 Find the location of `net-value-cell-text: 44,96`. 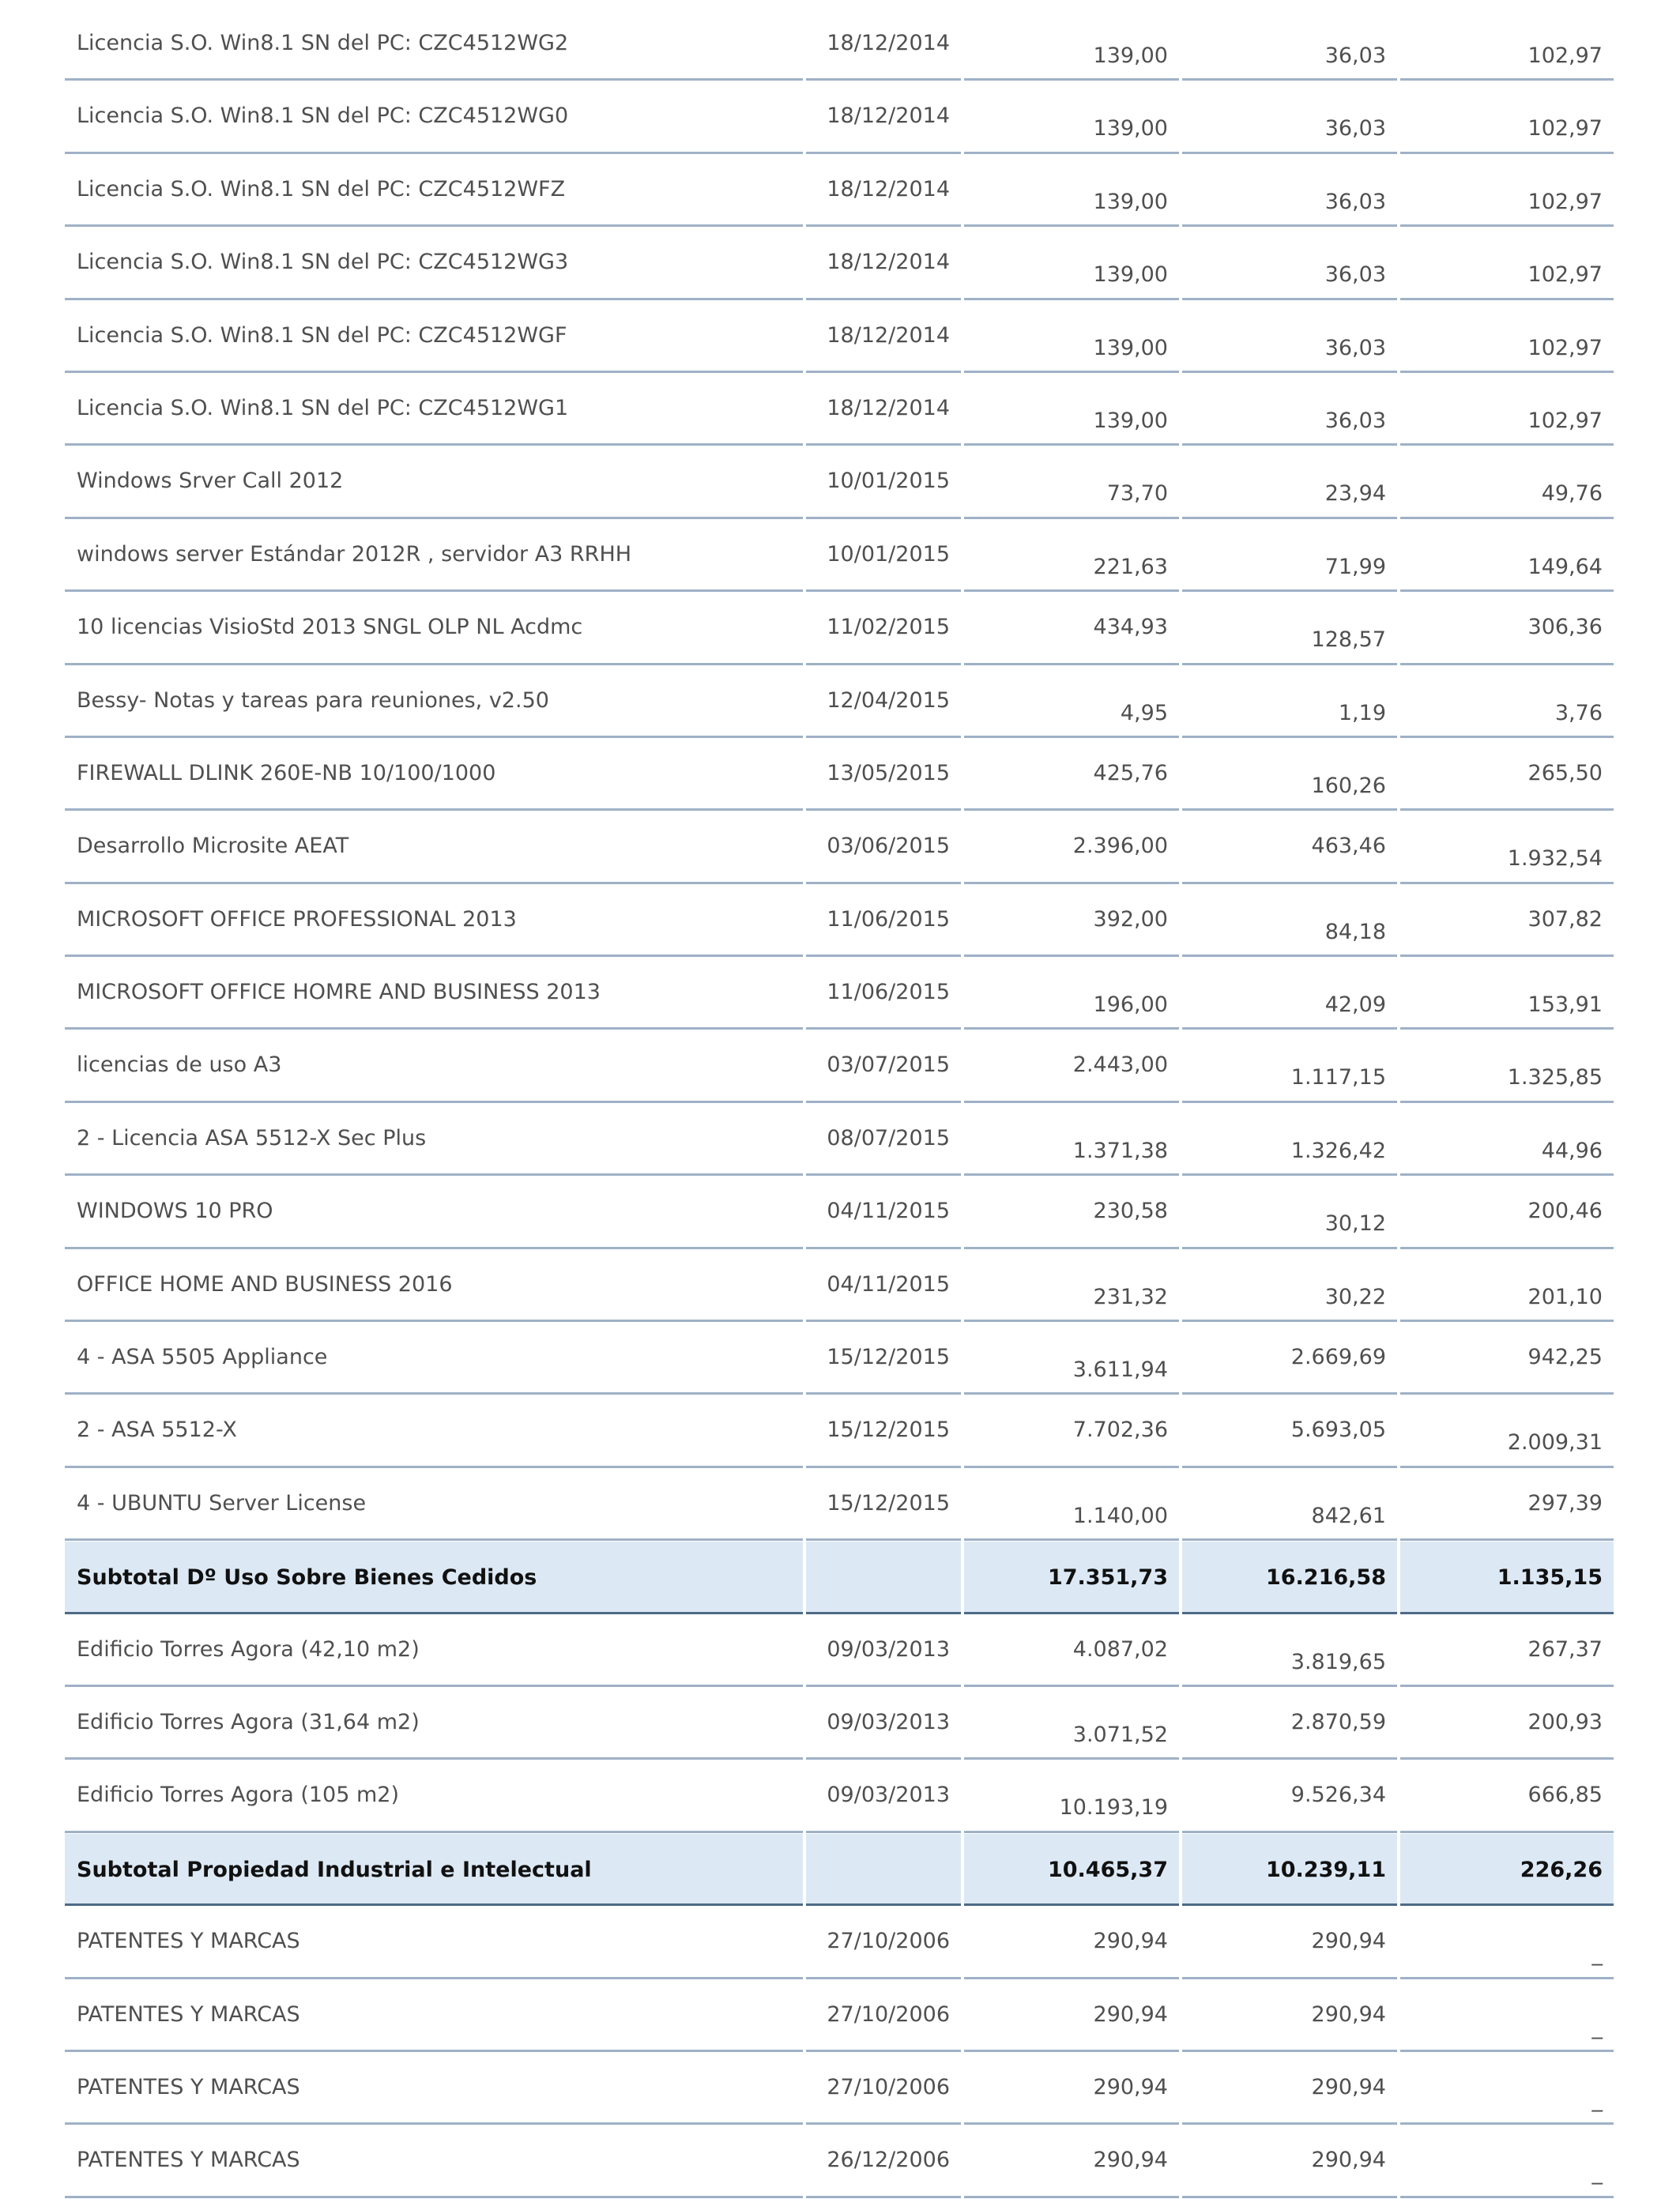

net-value-cell-text: 44,96 is located at coordinates (1572, 1150).